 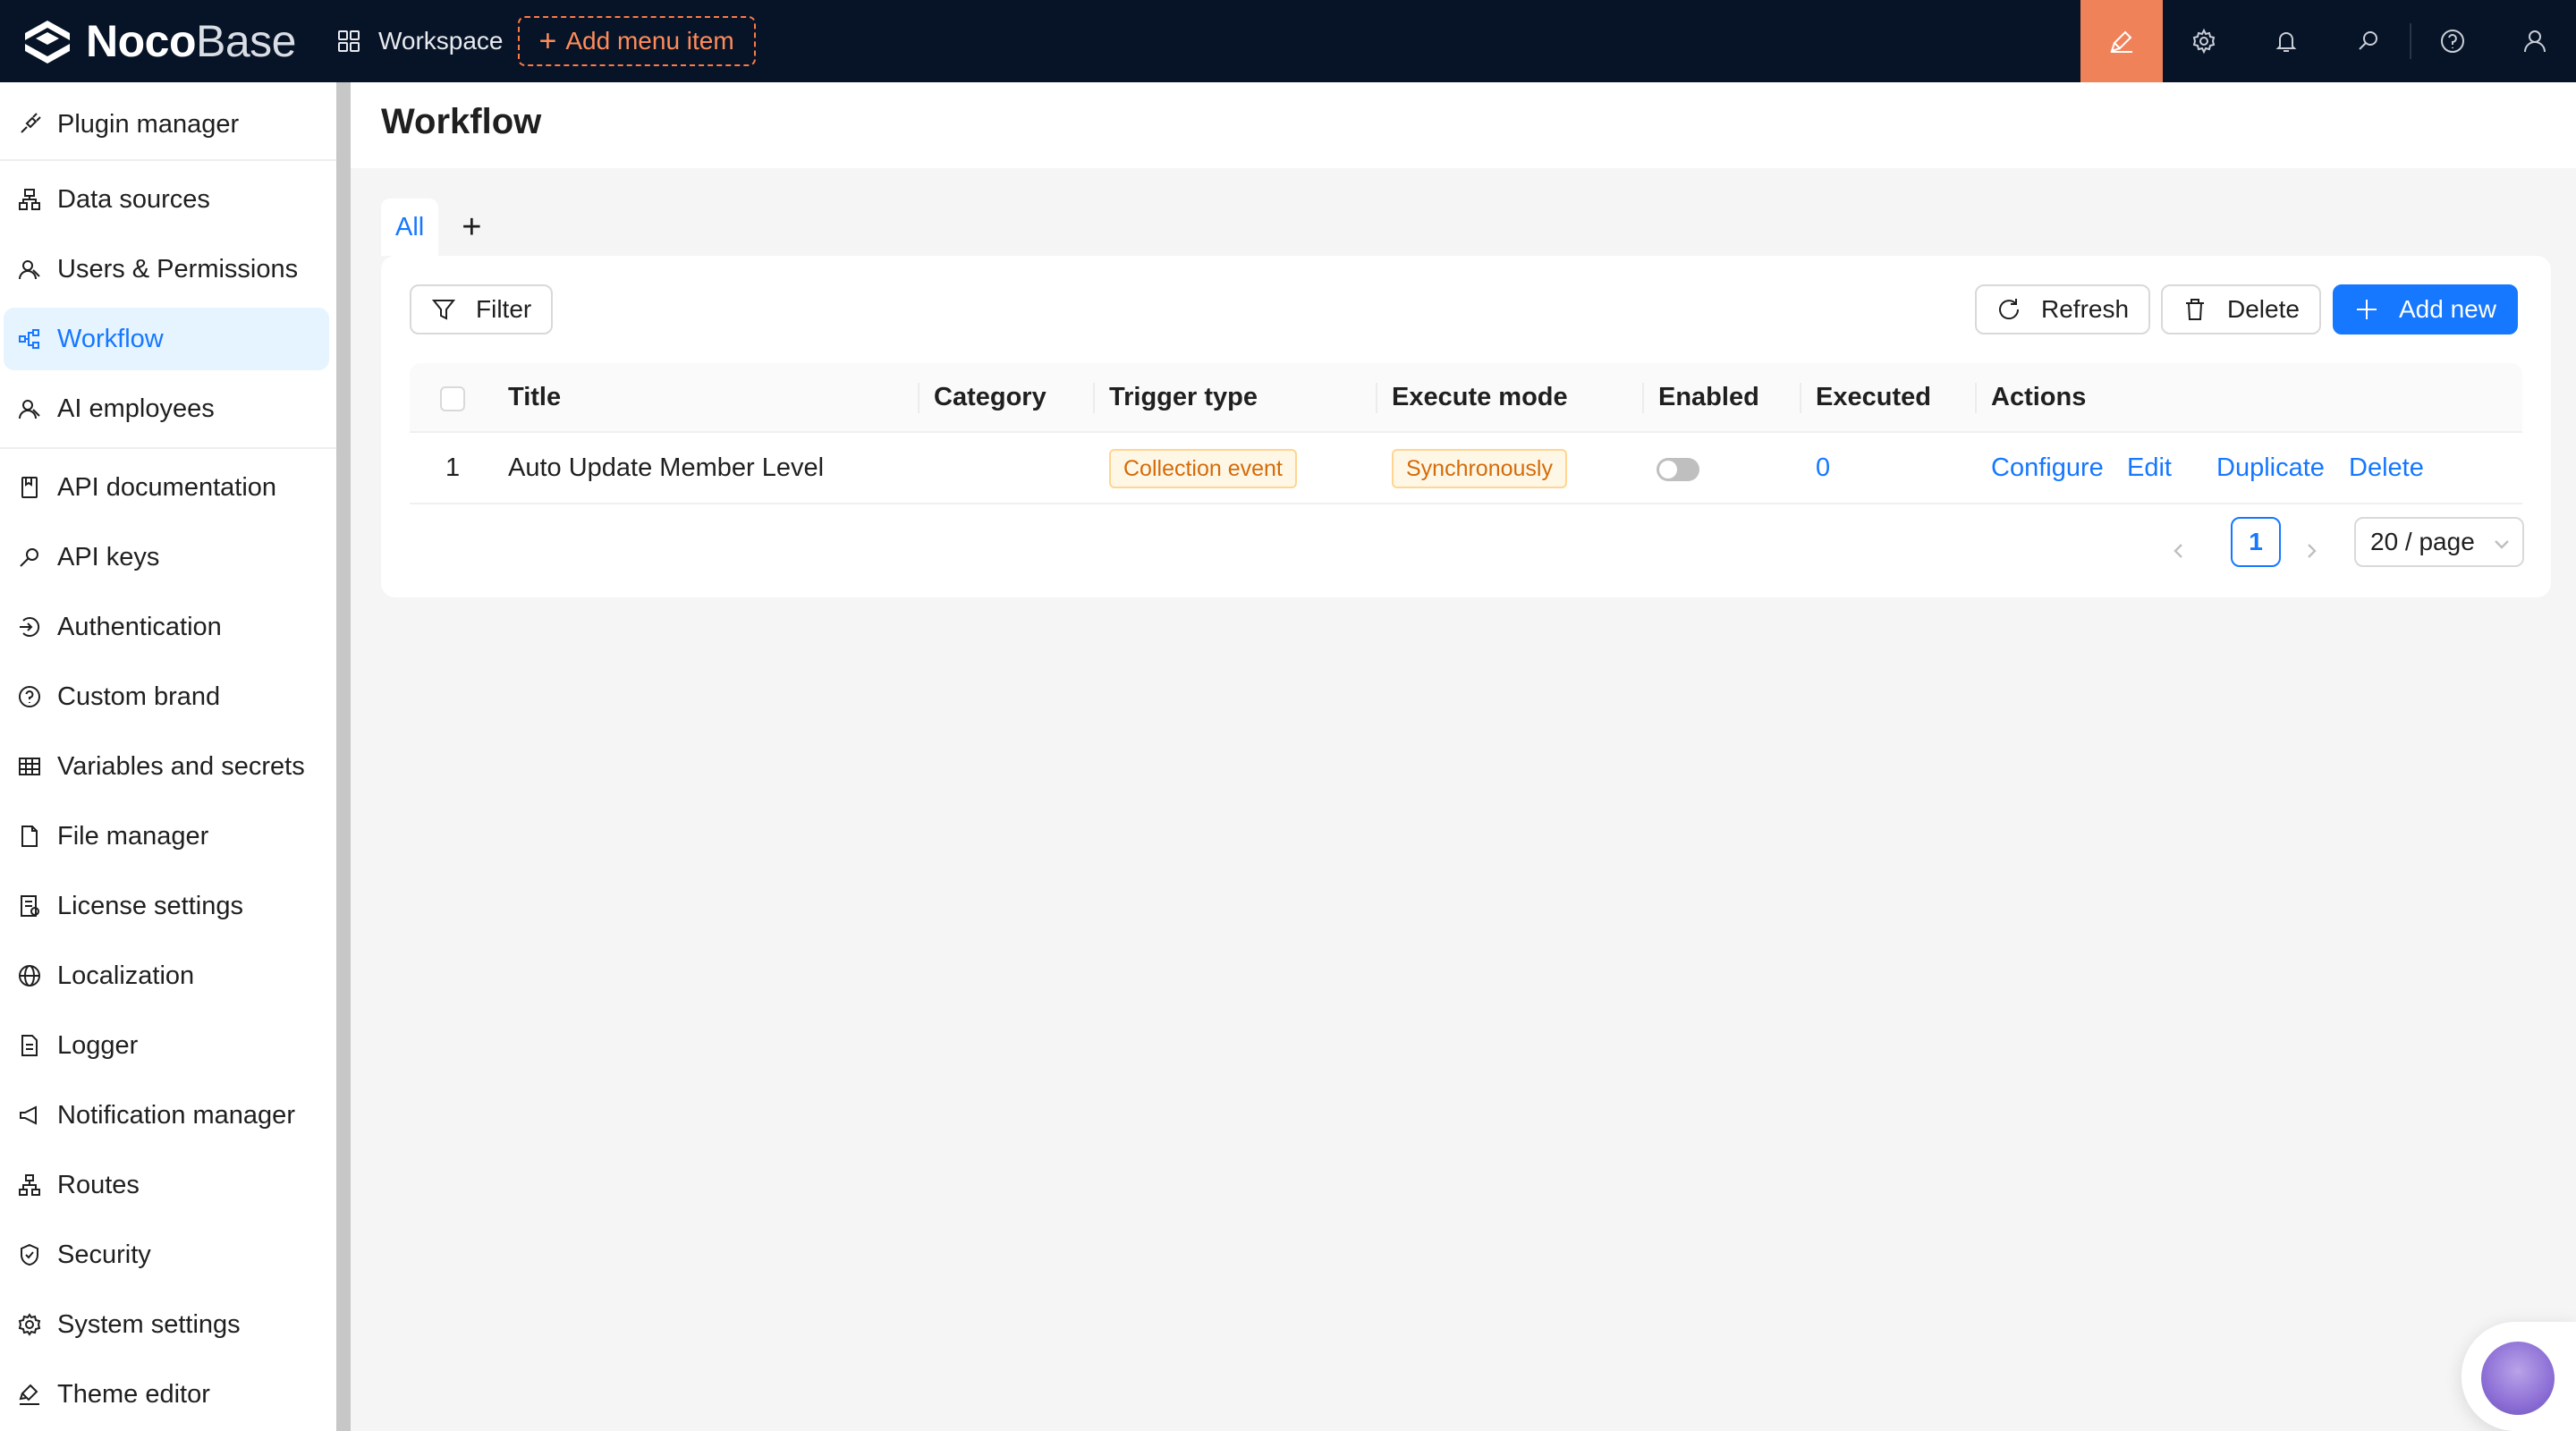 I want to click on filter-button: Filter, so click(x=482, y=309).